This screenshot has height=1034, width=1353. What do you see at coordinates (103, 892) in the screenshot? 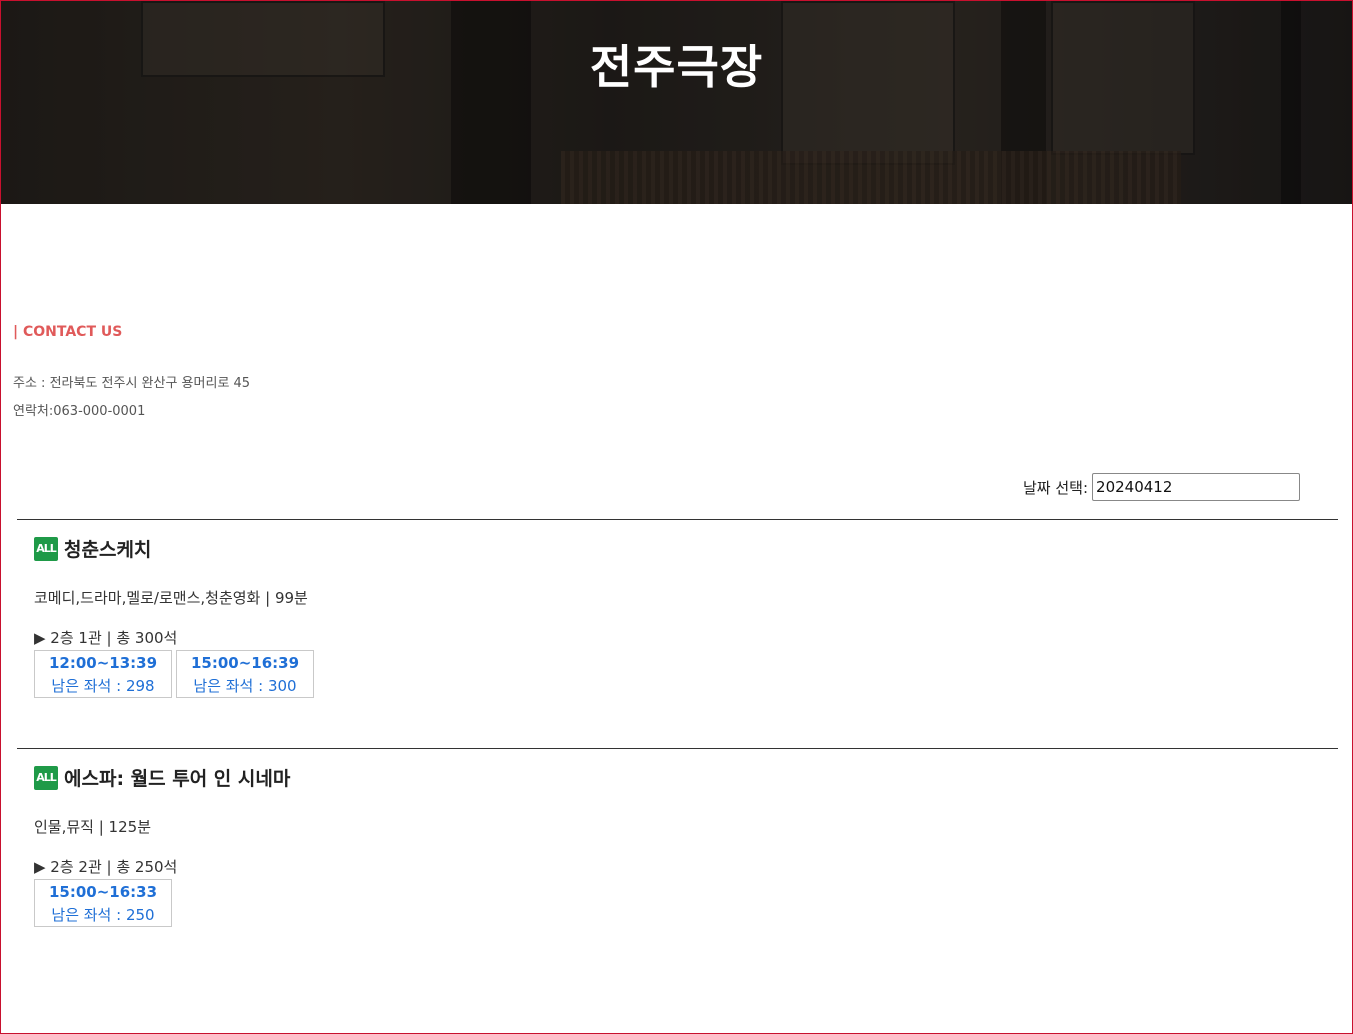
I see `showtime-time: 15:00~16:33` at bounding box center [103, 892].